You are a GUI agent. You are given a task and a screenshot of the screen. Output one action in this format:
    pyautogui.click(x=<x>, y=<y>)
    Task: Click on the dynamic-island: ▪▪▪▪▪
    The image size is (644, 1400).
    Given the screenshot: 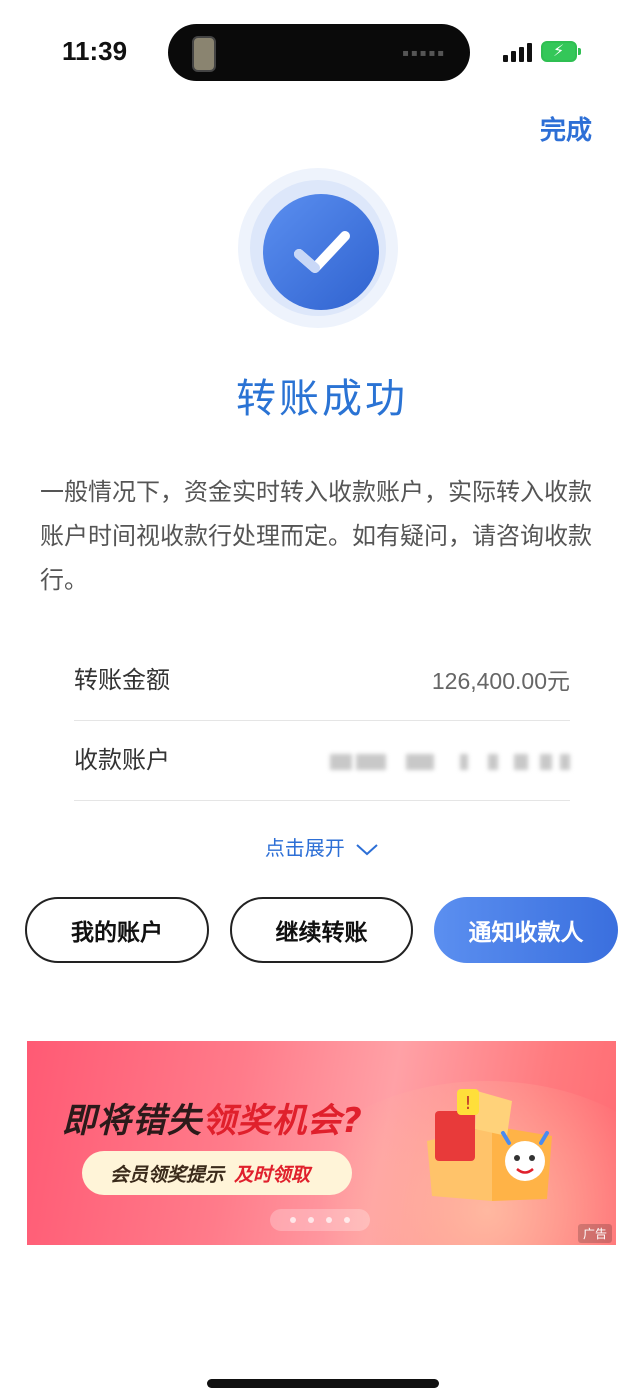 What is the action you would take?
    pyautogui.click(x=319, y=52)
    